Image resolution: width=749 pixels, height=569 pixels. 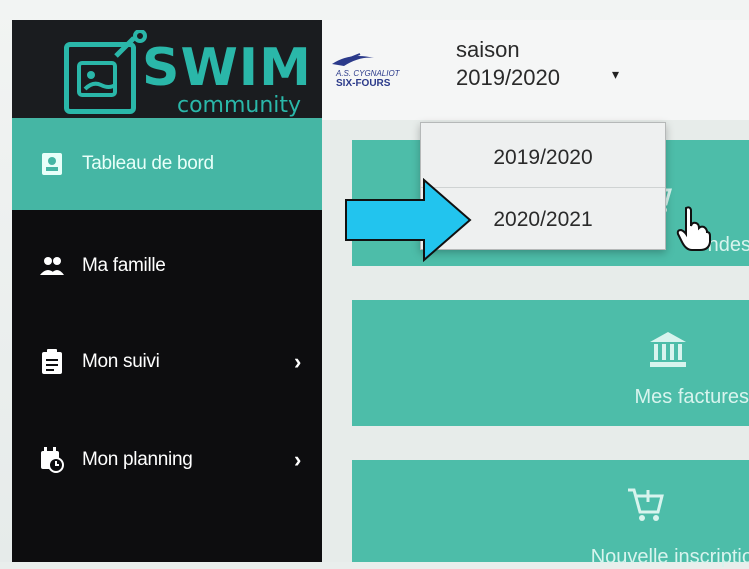 I want to click on card-label: ndes, so click(x=728, y=245).